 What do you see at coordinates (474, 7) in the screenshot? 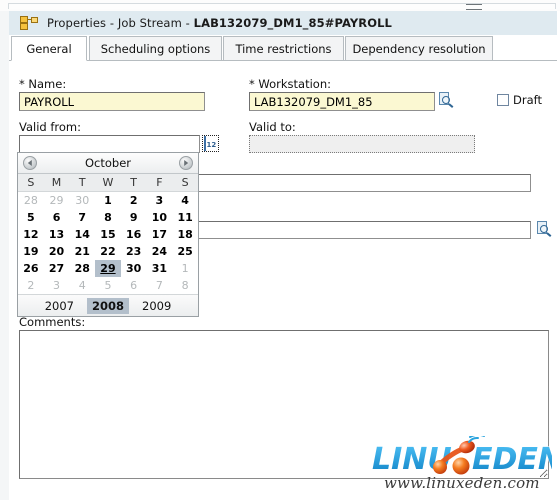
I see `minimize-marker` at bounding box center [474, 7].